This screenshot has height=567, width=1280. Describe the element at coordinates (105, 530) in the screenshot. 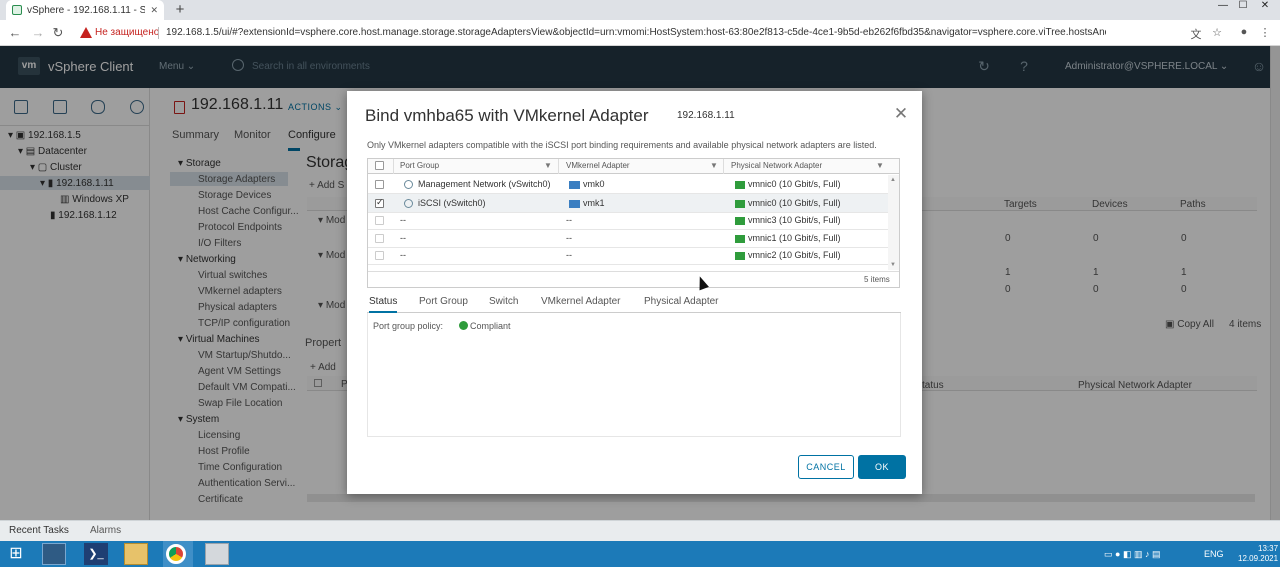

I see `alarms-tab: Alarms` at that location.